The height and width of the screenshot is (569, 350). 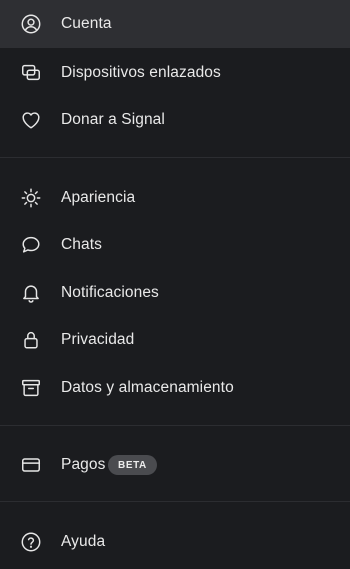 What do you see at coordinates (98, 339) in the screenshot?
I see `menu-item-label: Privacidad` at bounding box center [98, 339].